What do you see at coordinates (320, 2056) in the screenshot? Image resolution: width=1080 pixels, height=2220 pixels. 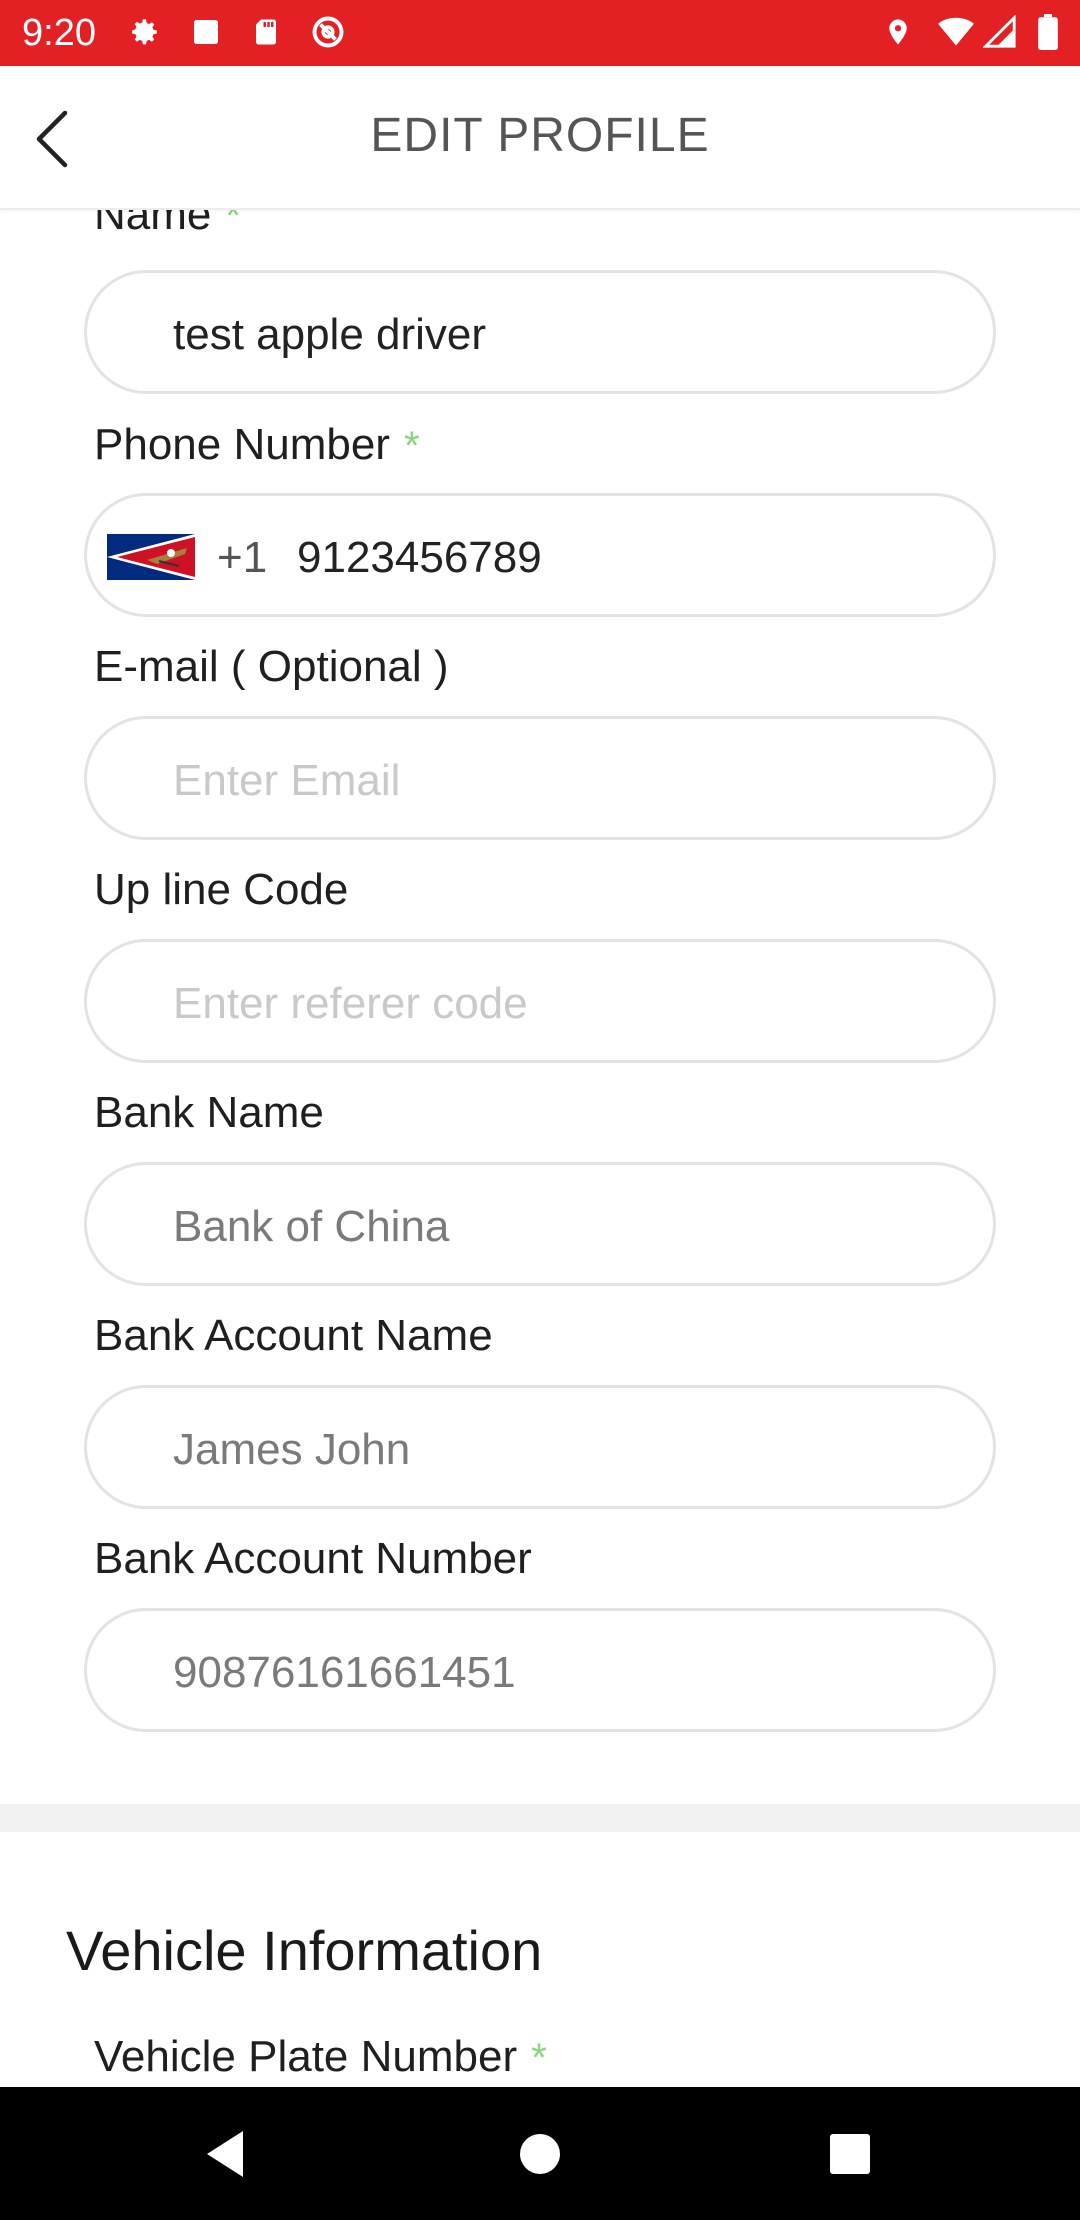 I see `vehicle-plate-label: Vehicle Plate Number *` at bounding box center [320, 2056].